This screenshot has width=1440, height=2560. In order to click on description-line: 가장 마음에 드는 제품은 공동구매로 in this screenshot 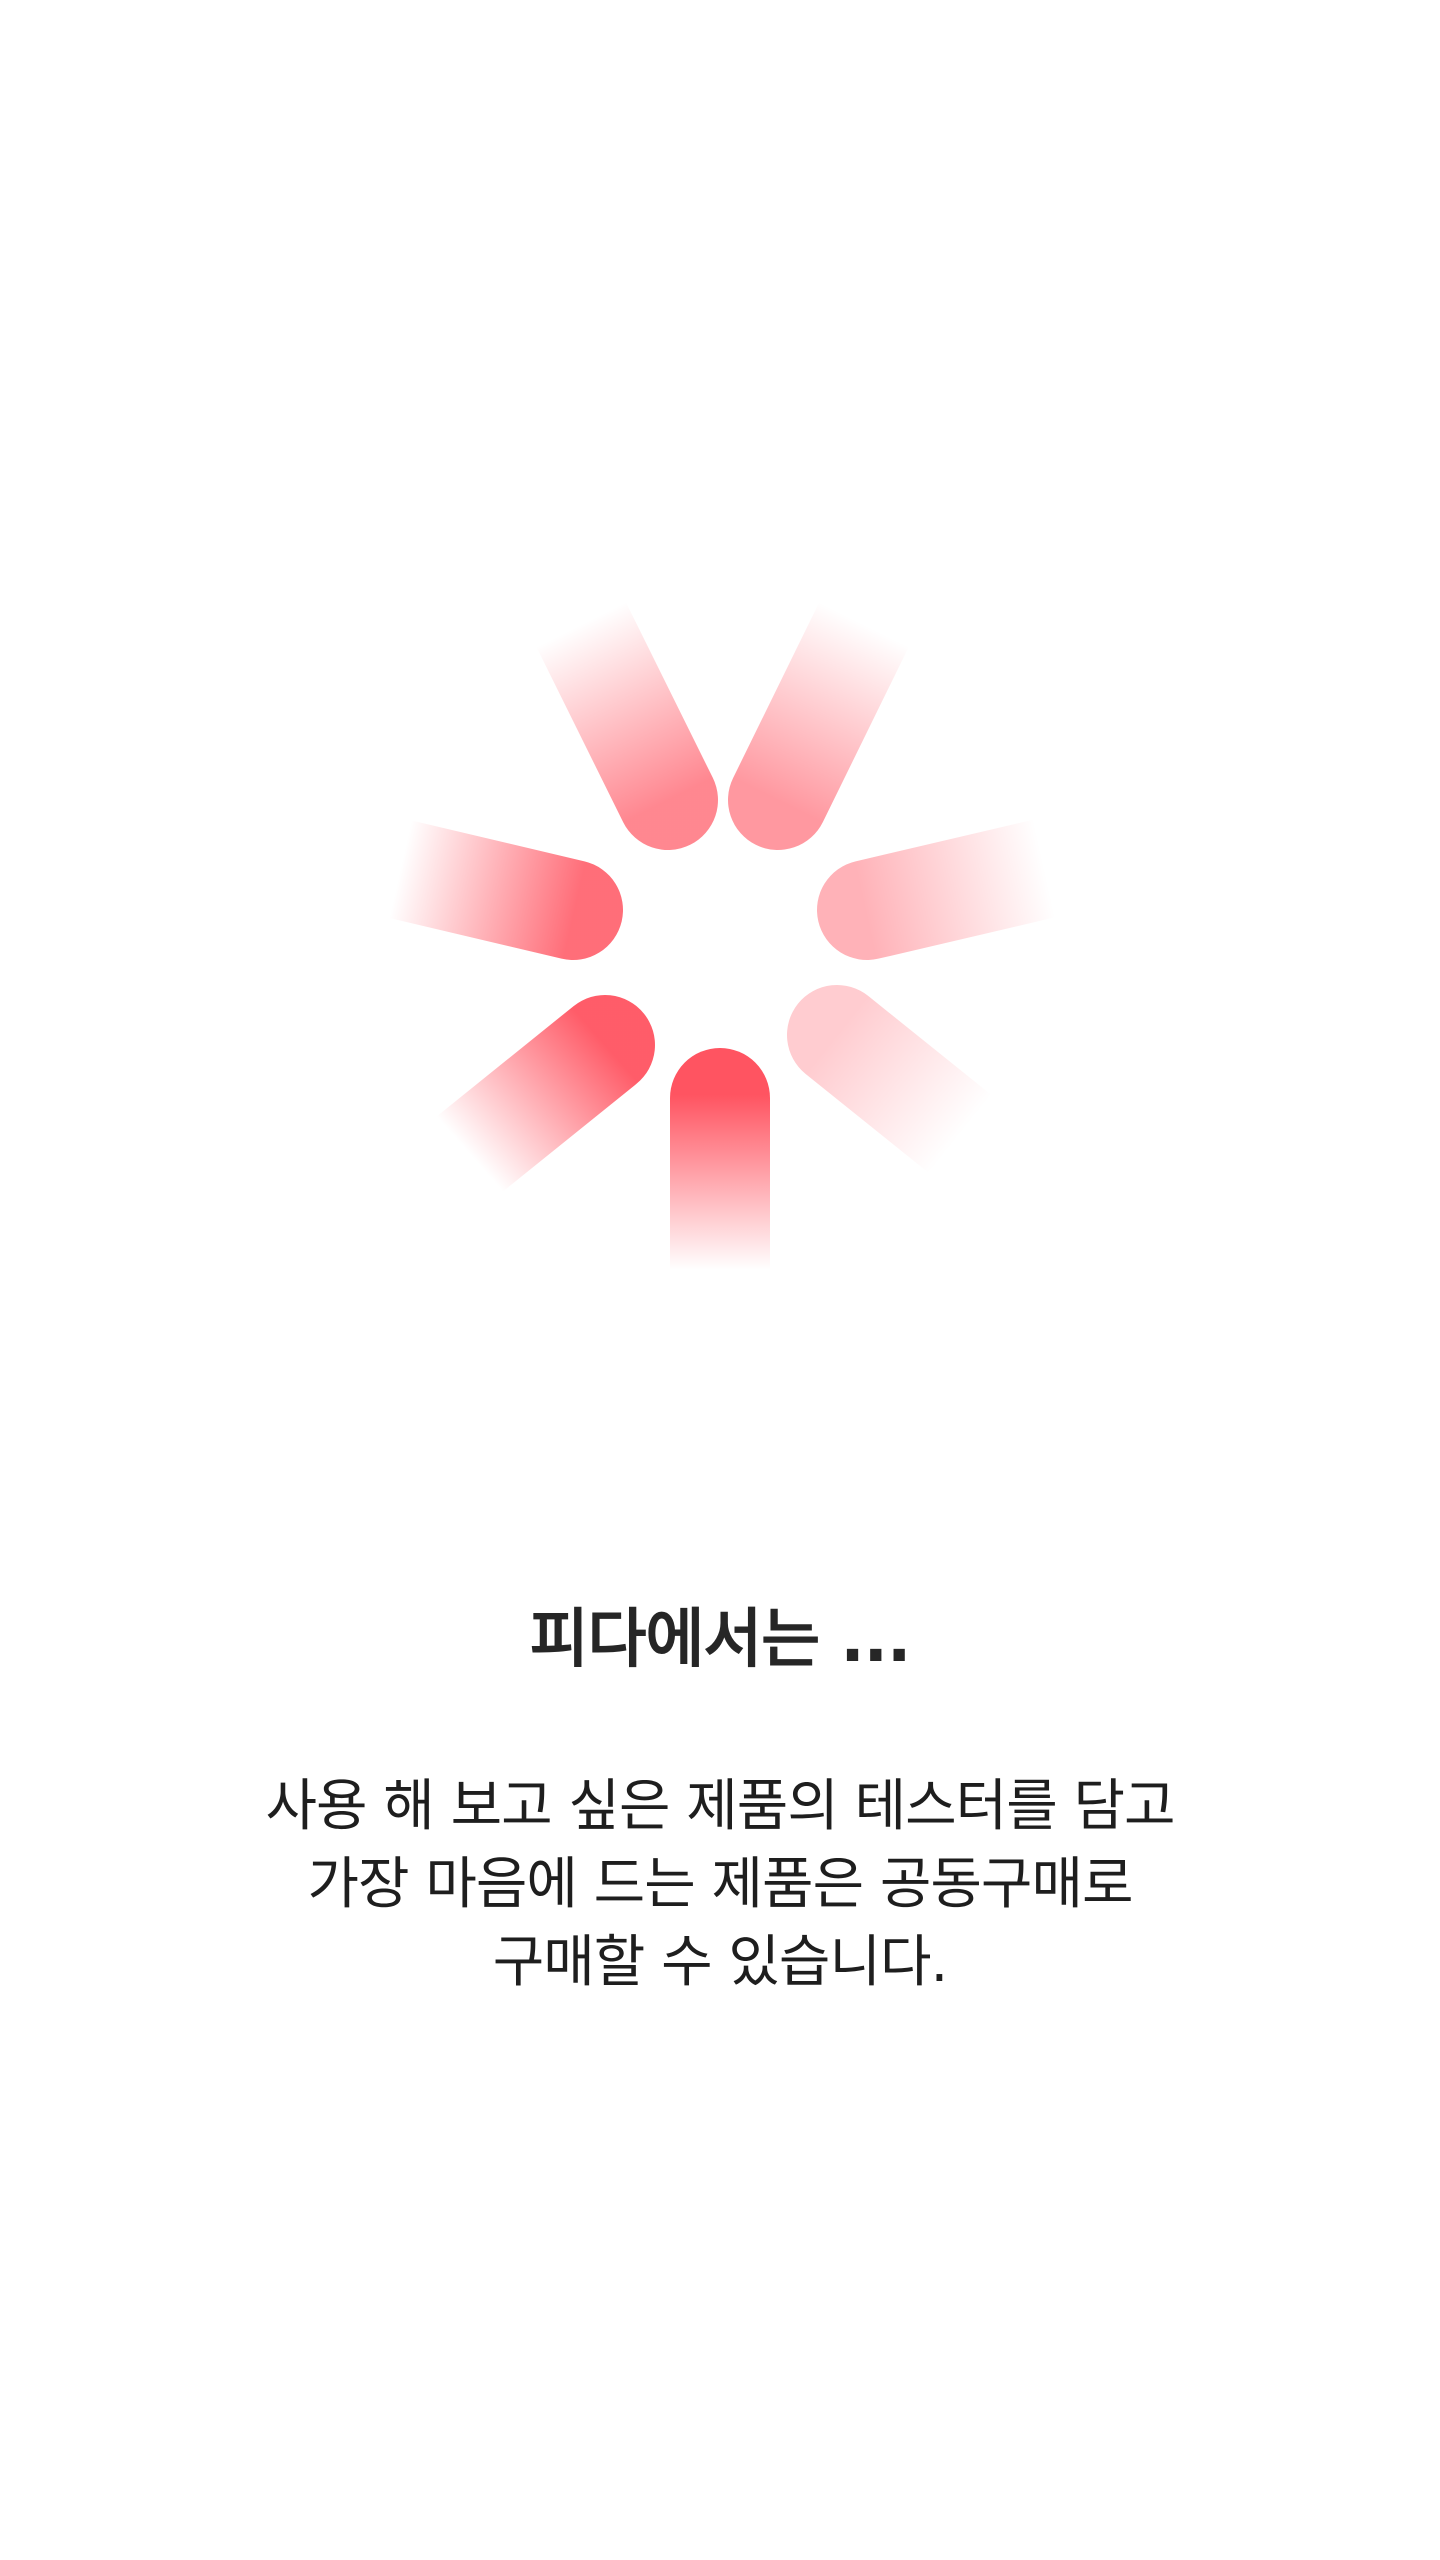, I will do `click(720, 1884)`.